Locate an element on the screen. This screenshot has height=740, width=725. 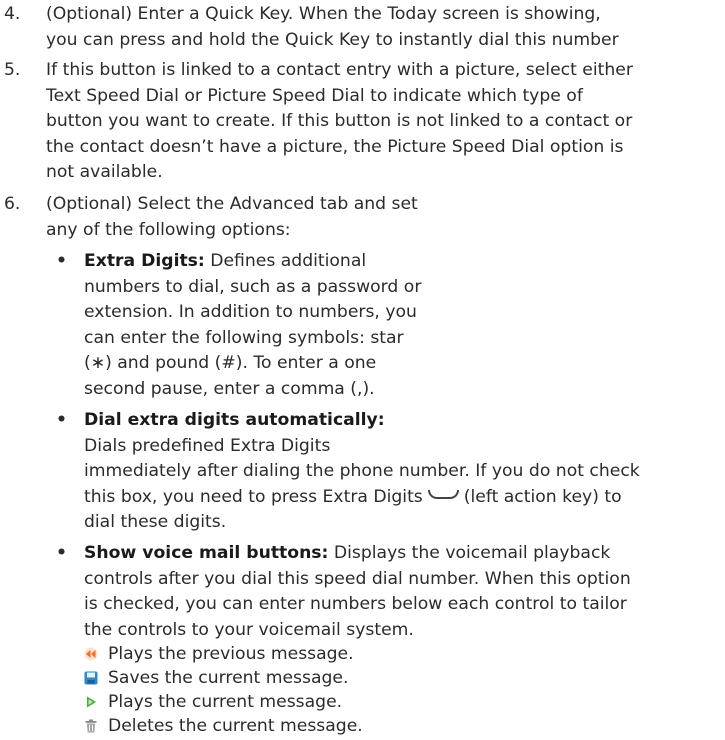
text-line: extension. In addition to numbers, you is located at coordinates (250, 312).